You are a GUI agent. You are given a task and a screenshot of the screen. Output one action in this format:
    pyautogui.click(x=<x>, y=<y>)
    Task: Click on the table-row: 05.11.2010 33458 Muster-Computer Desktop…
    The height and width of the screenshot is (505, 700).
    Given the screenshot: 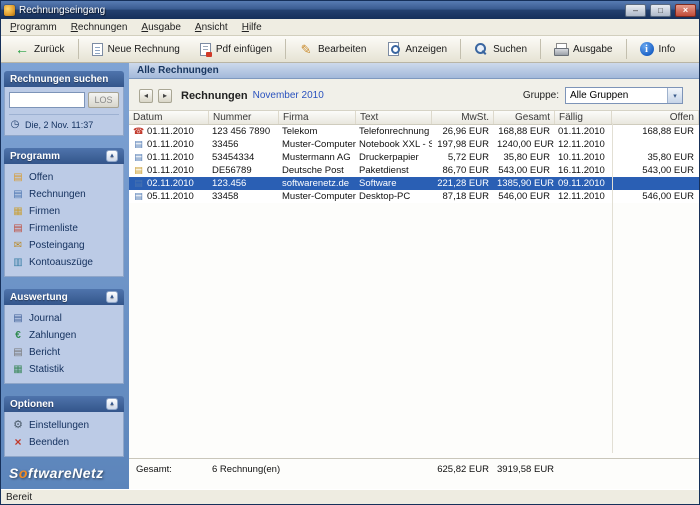 What is the action you would take?
    pyautogui.click(x=414, y=196)
    